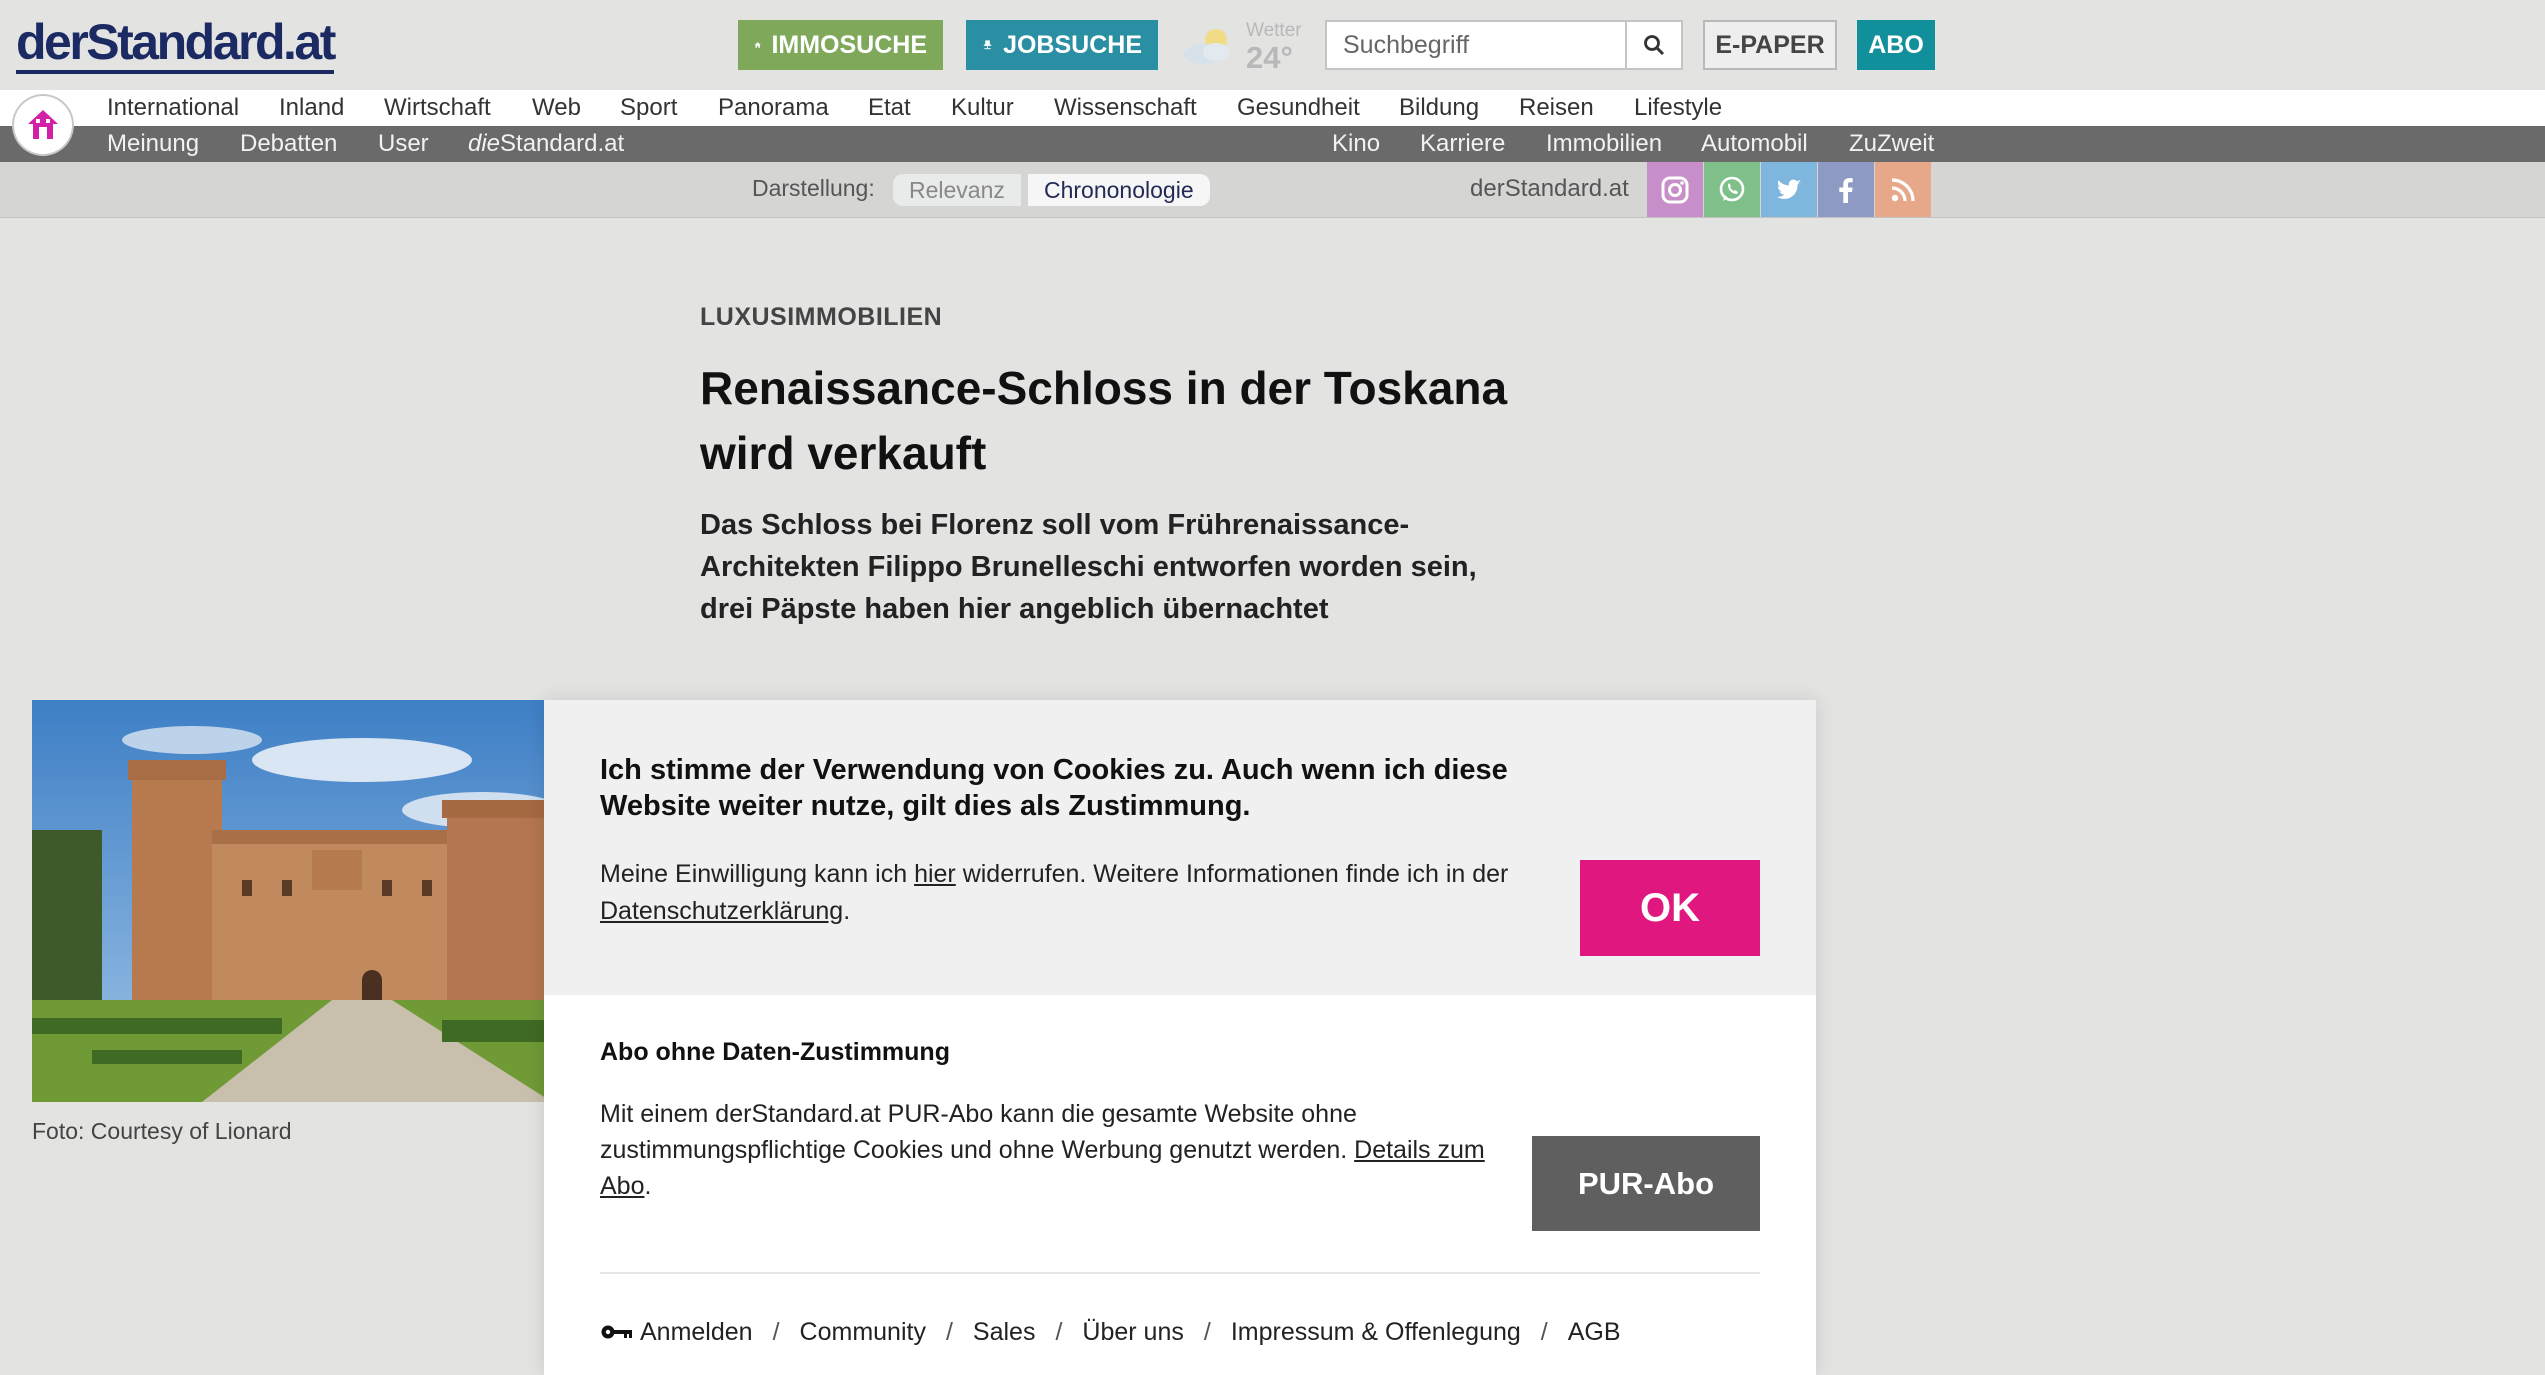 The height and width of the screenshot is (1375, 2545). Describe the element at coordinates (1206, 46) in the screenshot. I see `partly-cloudy-icon` at that location.